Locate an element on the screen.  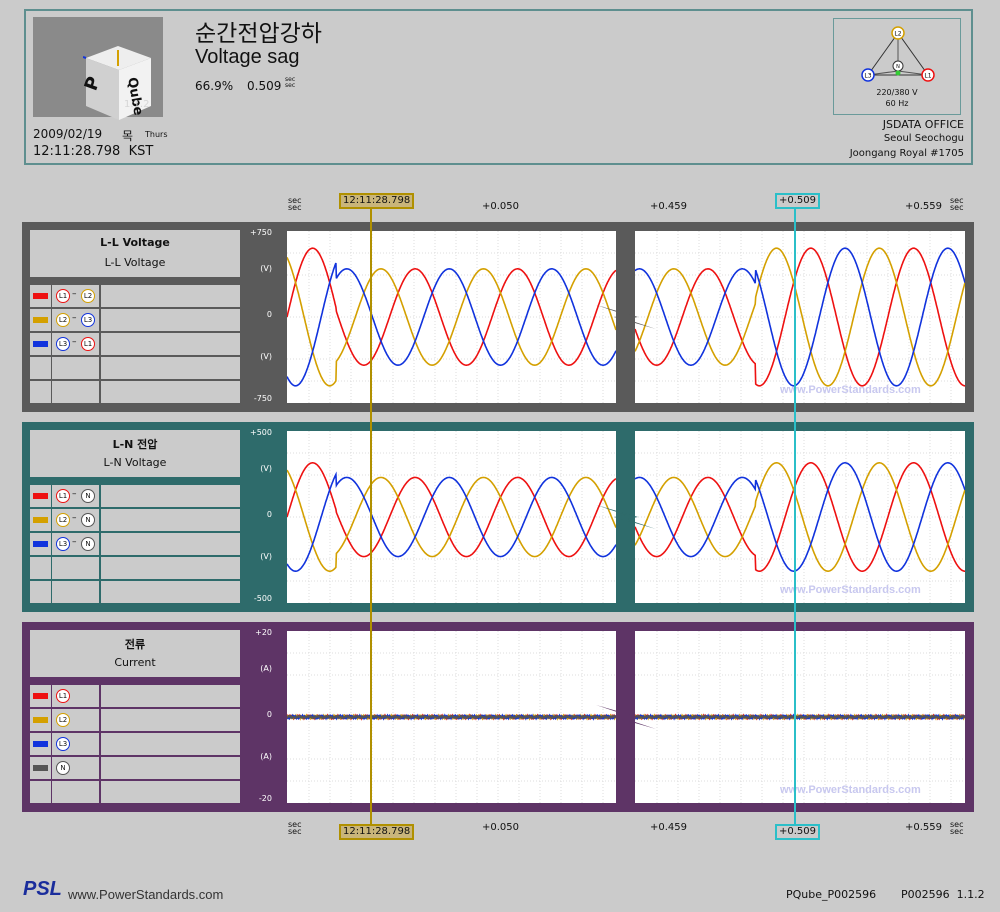
time-axis-unit-bottom-right: sec sec is located at coordinates (957, 828).